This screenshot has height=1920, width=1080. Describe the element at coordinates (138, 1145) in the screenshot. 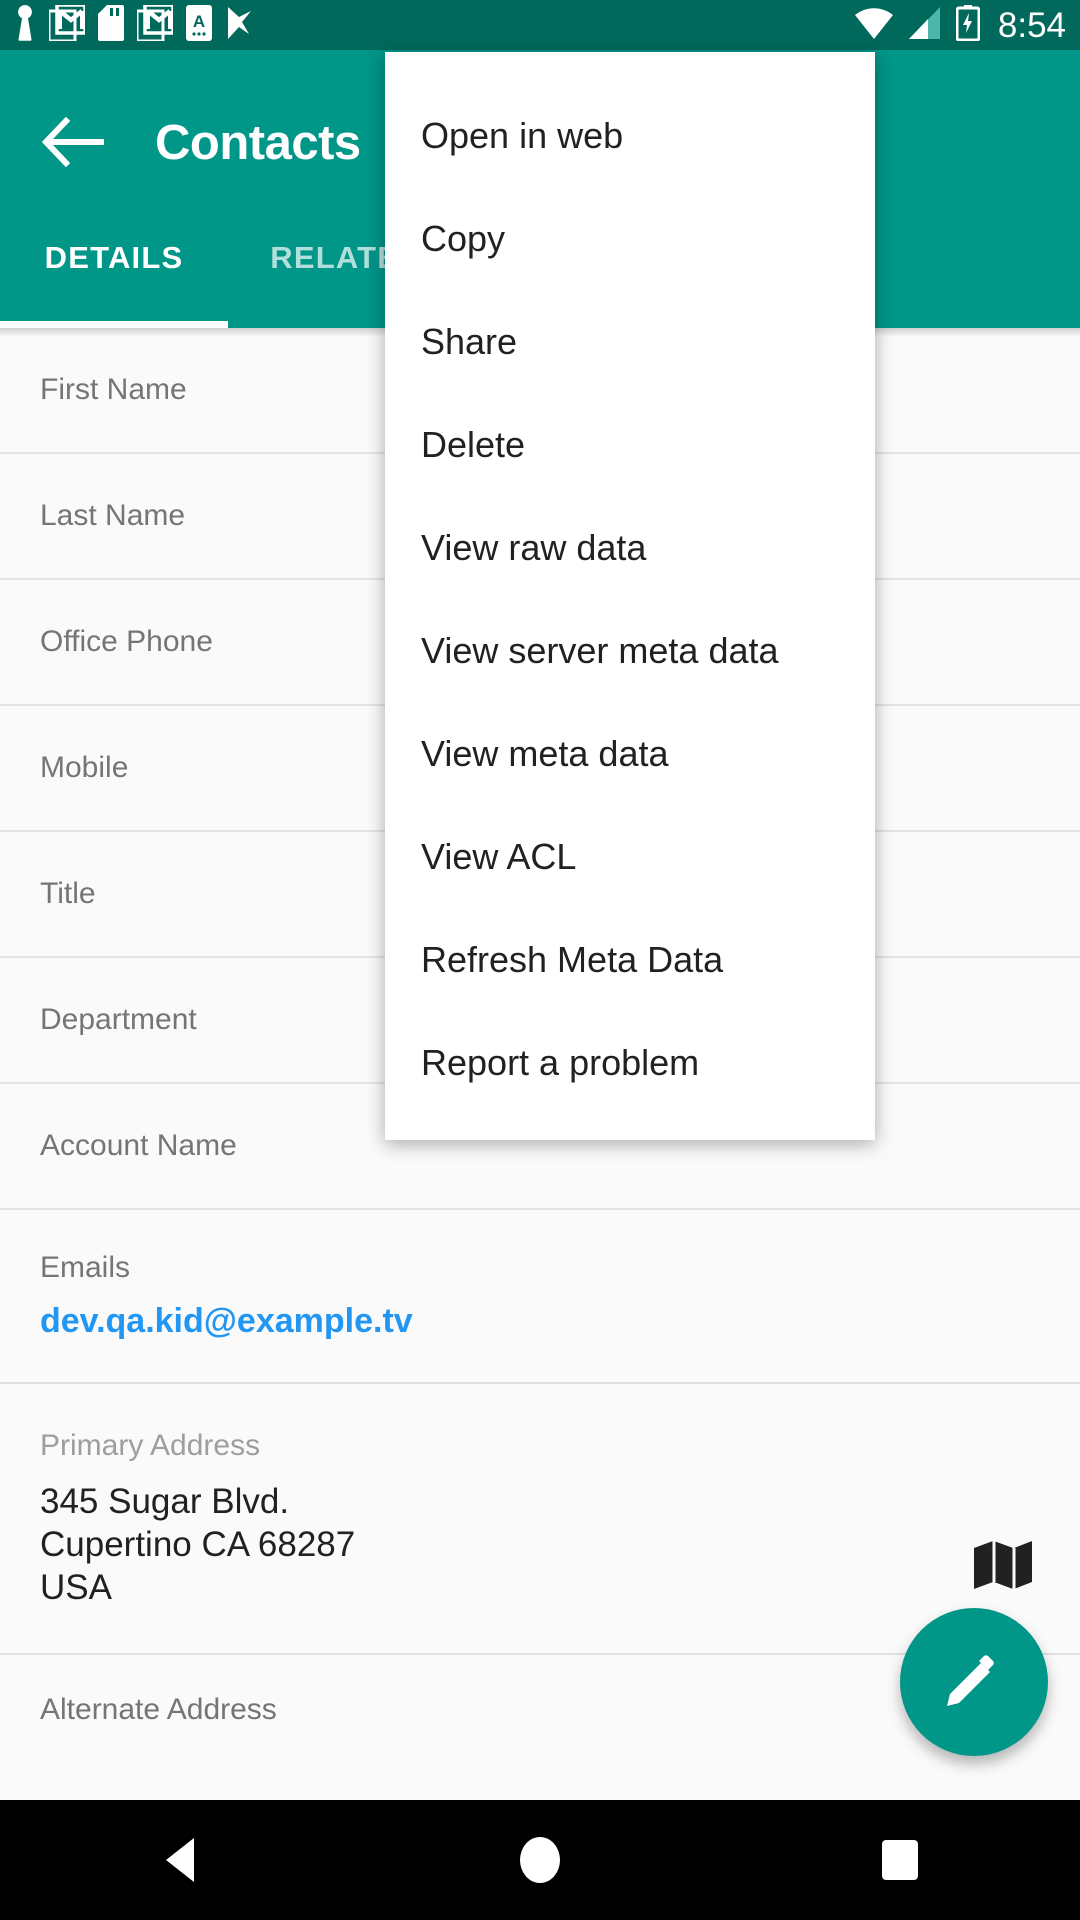

I see `field-label: Account Name` at that location.